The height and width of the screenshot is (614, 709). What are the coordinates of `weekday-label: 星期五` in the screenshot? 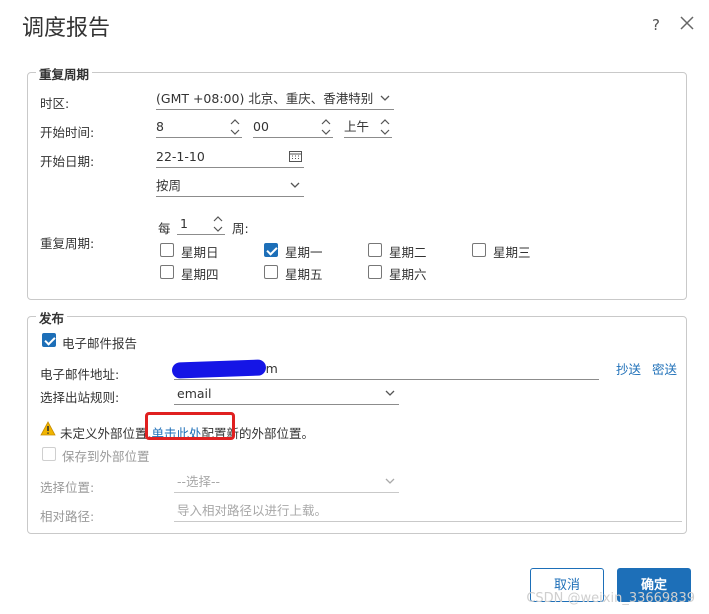 It's located at (304, 274).